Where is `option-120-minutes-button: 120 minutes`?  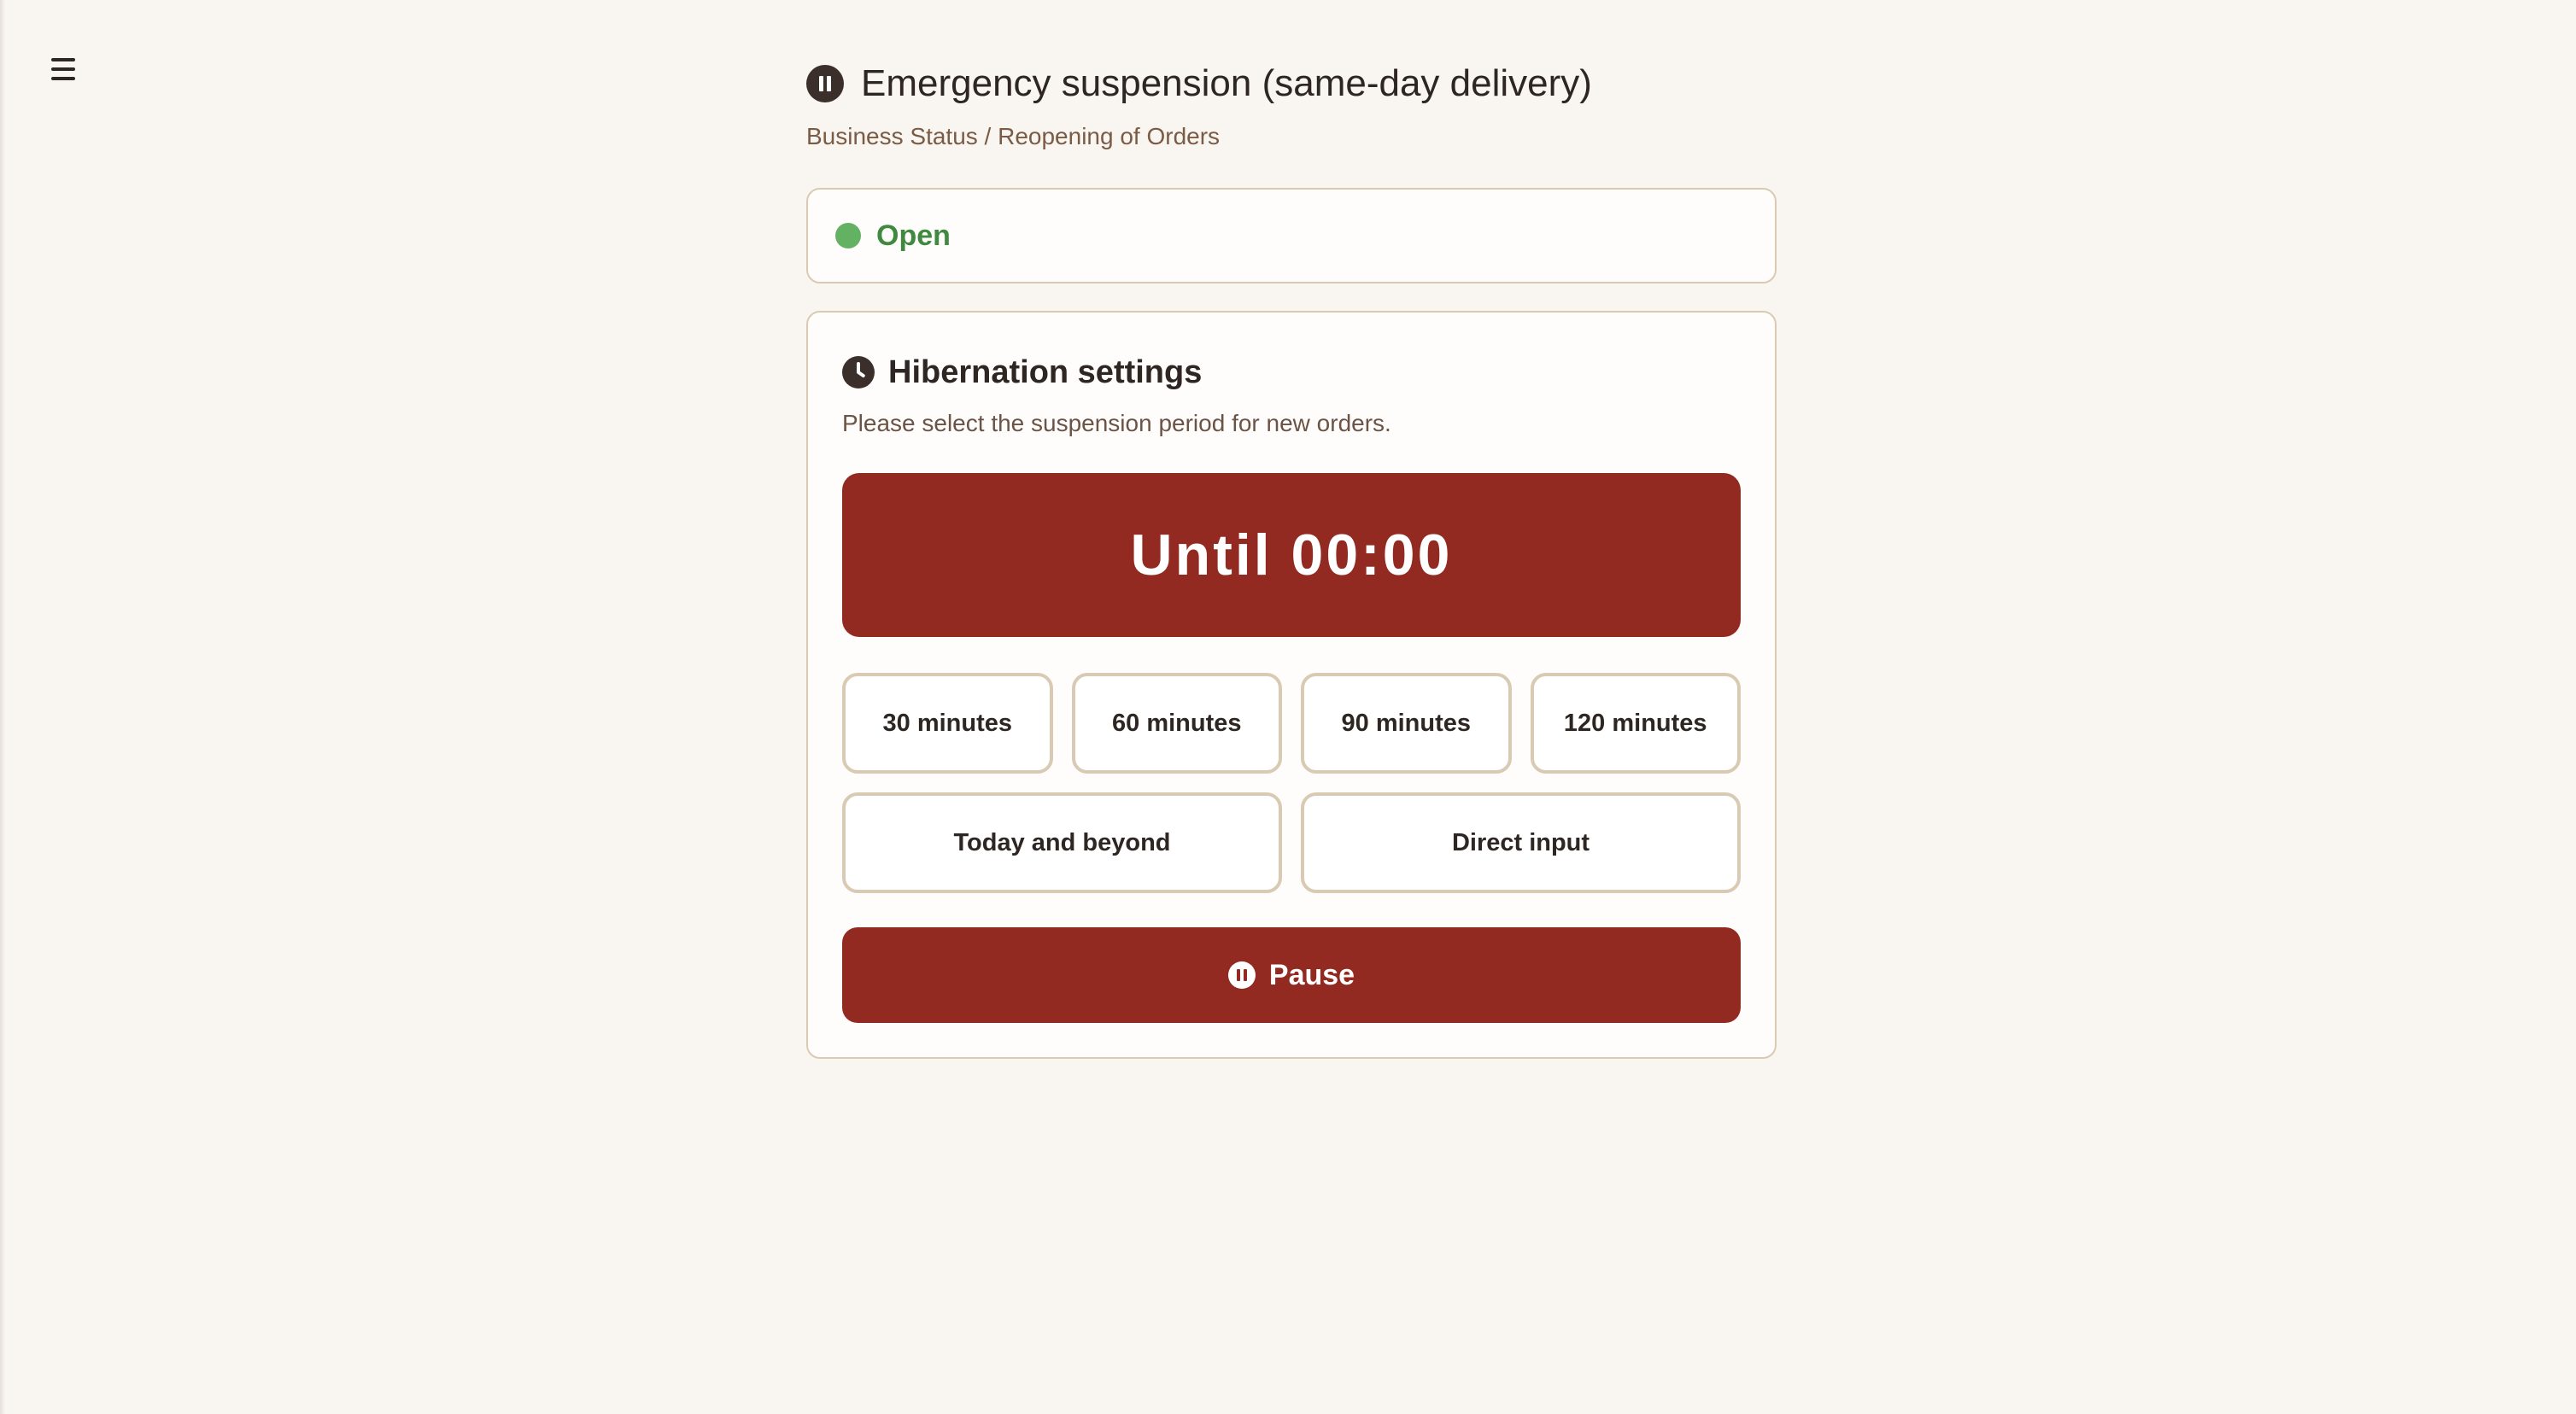
option-120-minutes-button: 120 minutes is located at coordinates (1635, 723).